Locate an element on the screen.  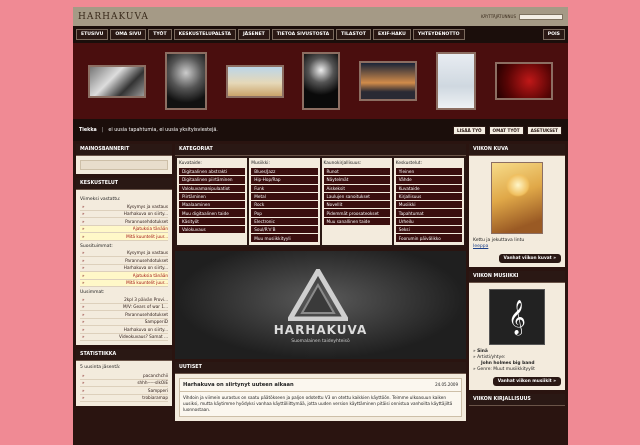
panel-header: VIIKON KIRJALLISUUS is located at coordinates (517, 400).